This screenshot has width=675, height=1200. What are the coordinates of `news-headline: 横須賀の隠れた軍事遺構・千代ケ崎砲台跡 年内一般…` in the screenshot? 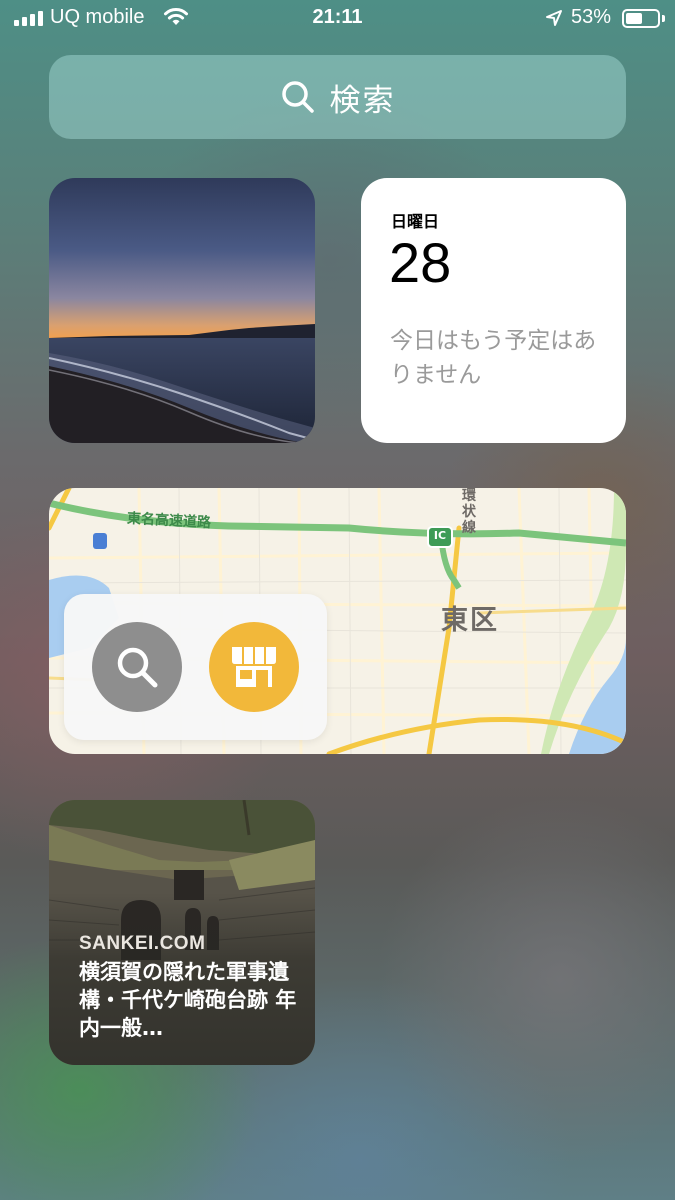 It's located at (188, 1000).